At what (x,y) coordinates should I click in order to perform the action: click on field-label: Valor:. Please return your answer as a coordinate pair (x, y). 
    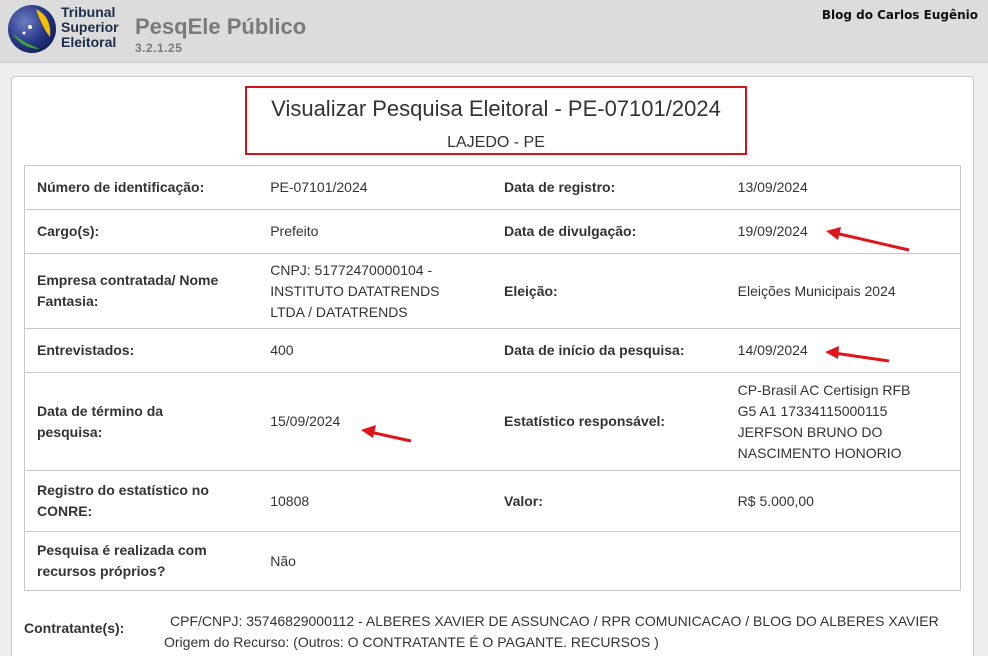
    Looking at the image, I should click on (609, 501).